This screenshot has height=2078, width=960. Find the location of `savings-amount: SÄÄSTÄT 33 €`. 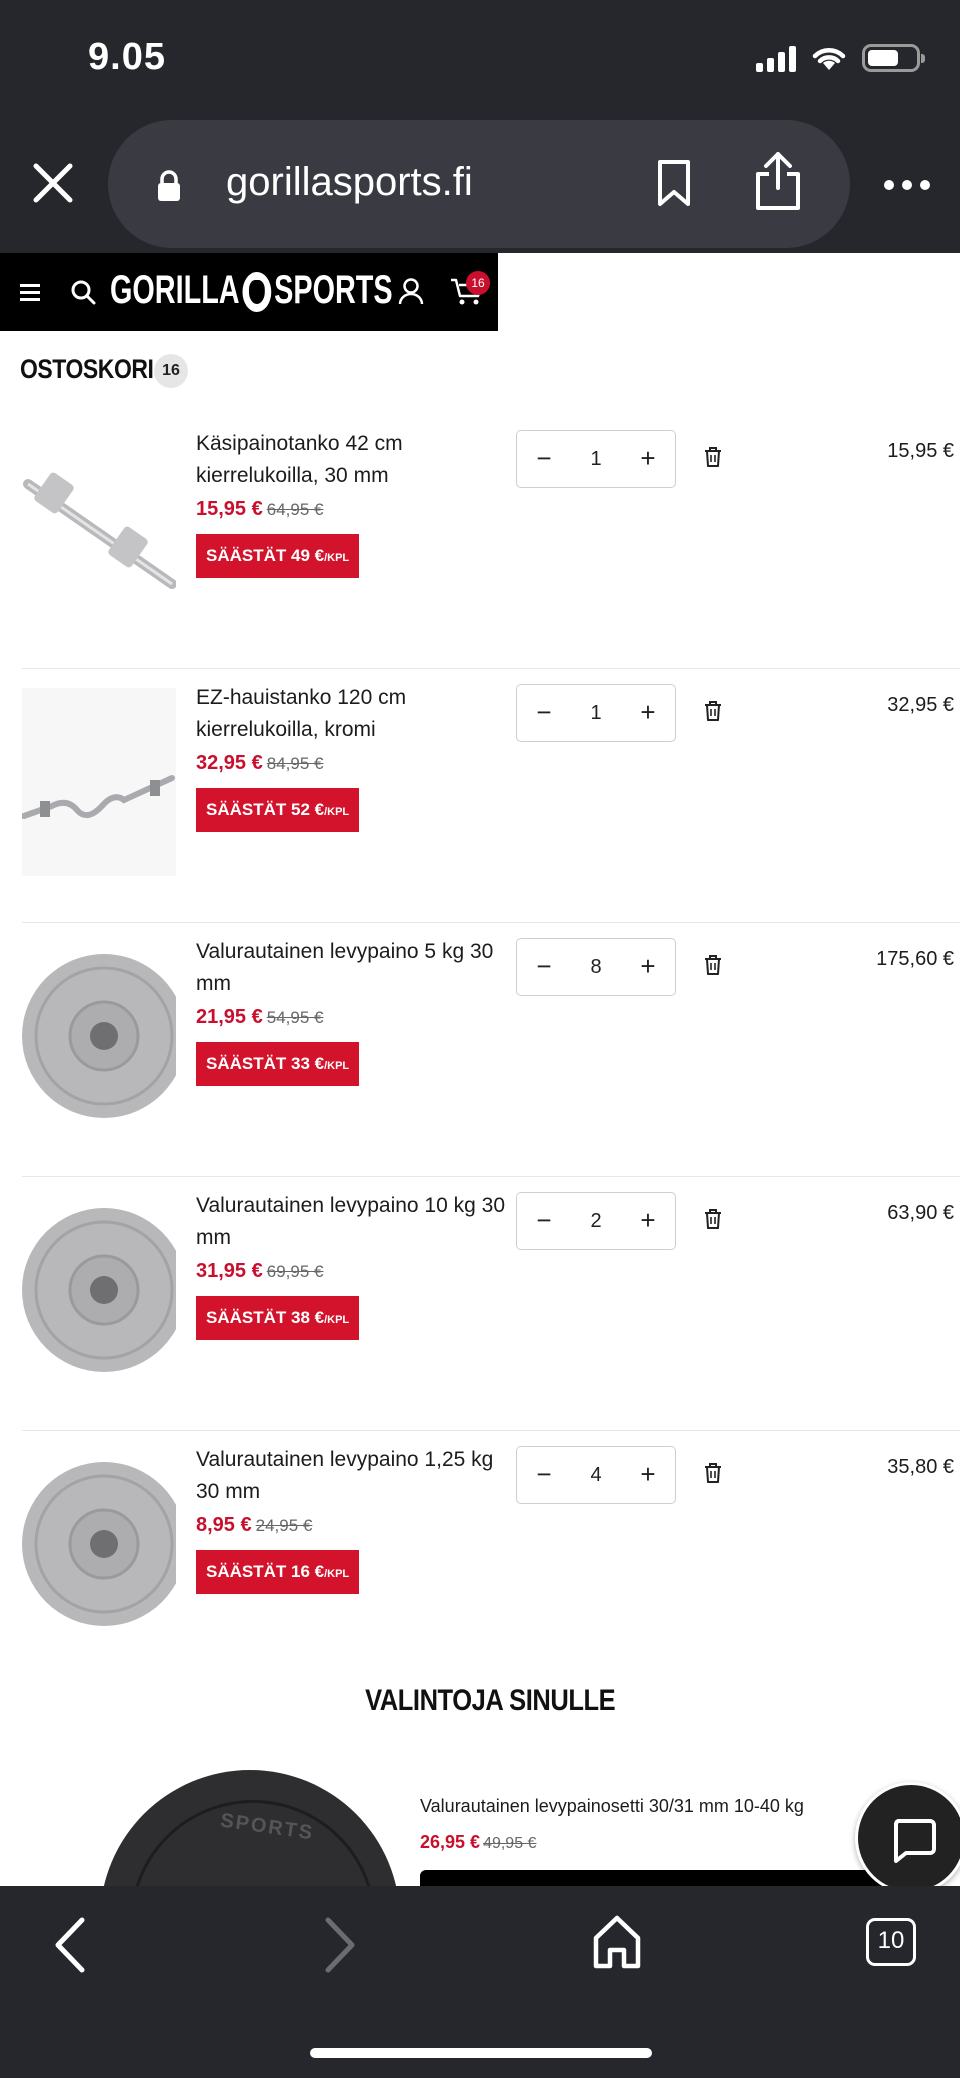

savings-amount: SÄÄSTÄT 33 € is located at coordinates (265, 1063).